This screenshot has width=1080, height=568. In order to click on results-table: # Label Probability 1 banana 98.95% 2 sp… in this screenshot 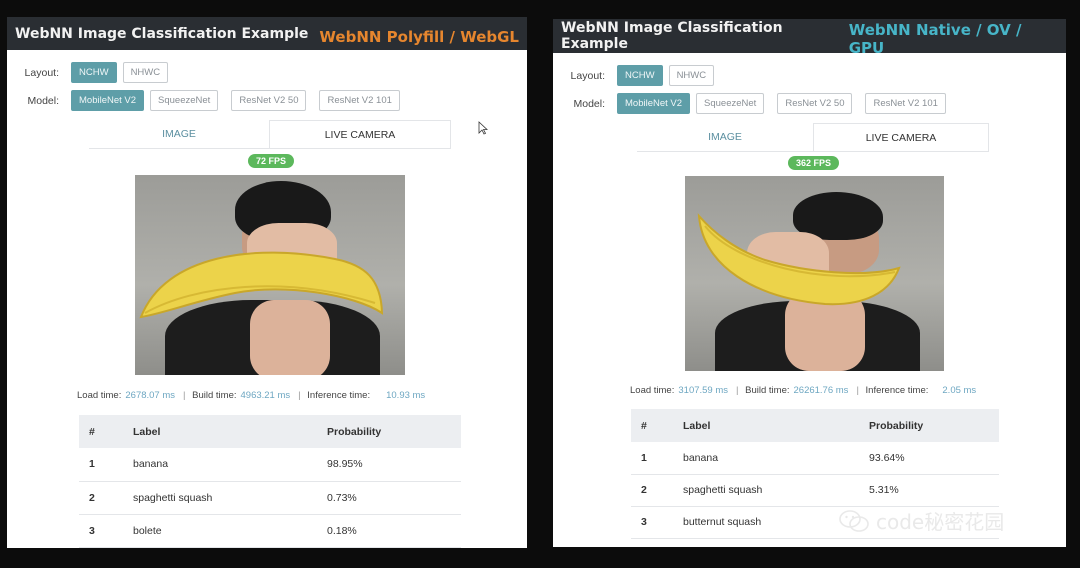, I will do `click(270, 481)`.